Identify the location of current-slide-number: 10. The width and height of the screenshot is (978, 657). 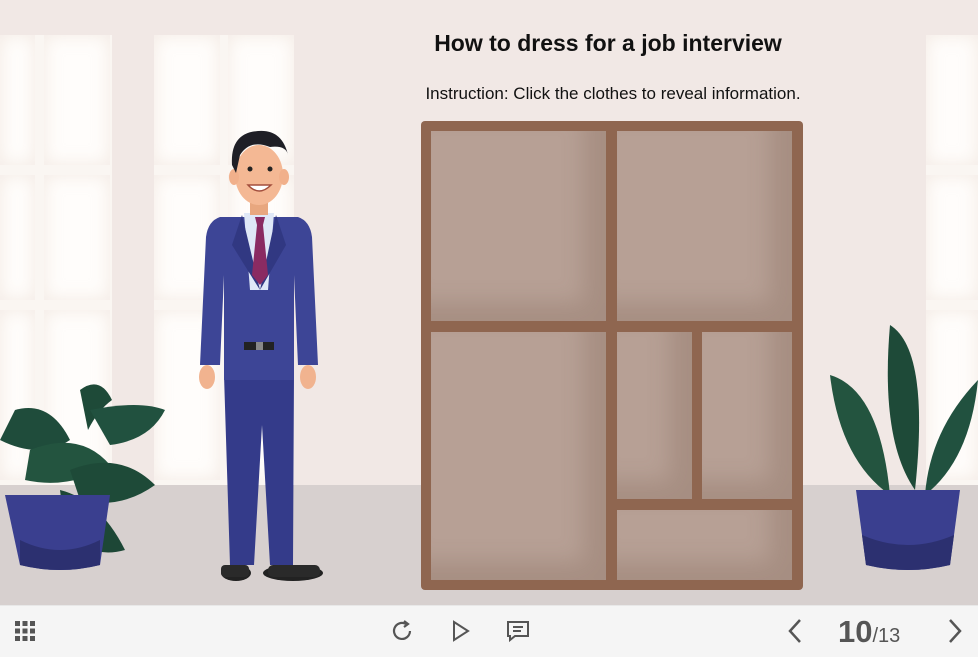
(855, 631).